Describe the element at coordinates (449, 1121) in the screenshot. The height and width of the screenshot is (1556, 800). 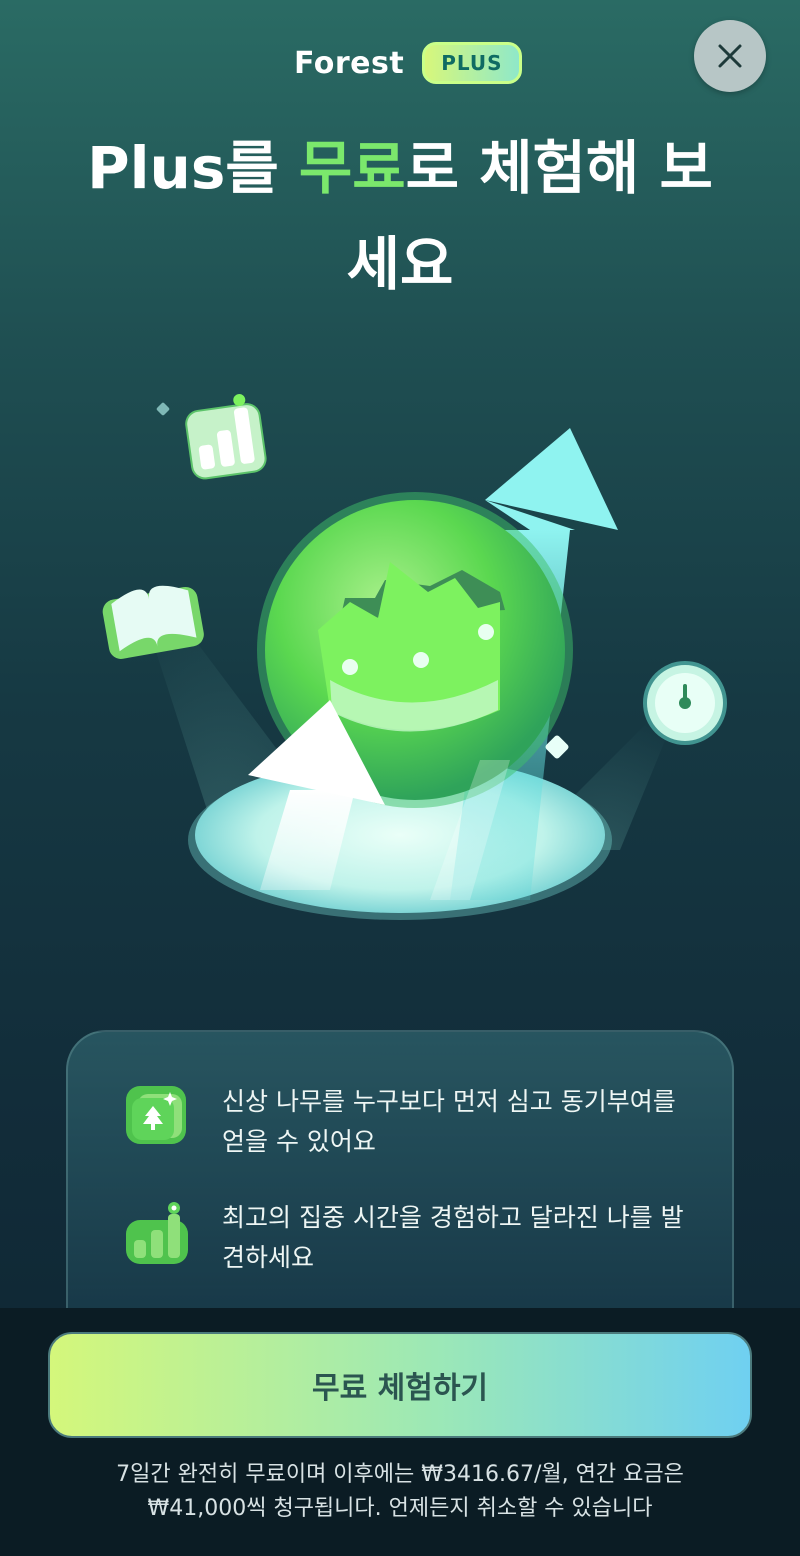
I see `feature-text: 신상 나무를 누구보다 먼저 심고 동기부여를 얻을 수 있어요` at that location.